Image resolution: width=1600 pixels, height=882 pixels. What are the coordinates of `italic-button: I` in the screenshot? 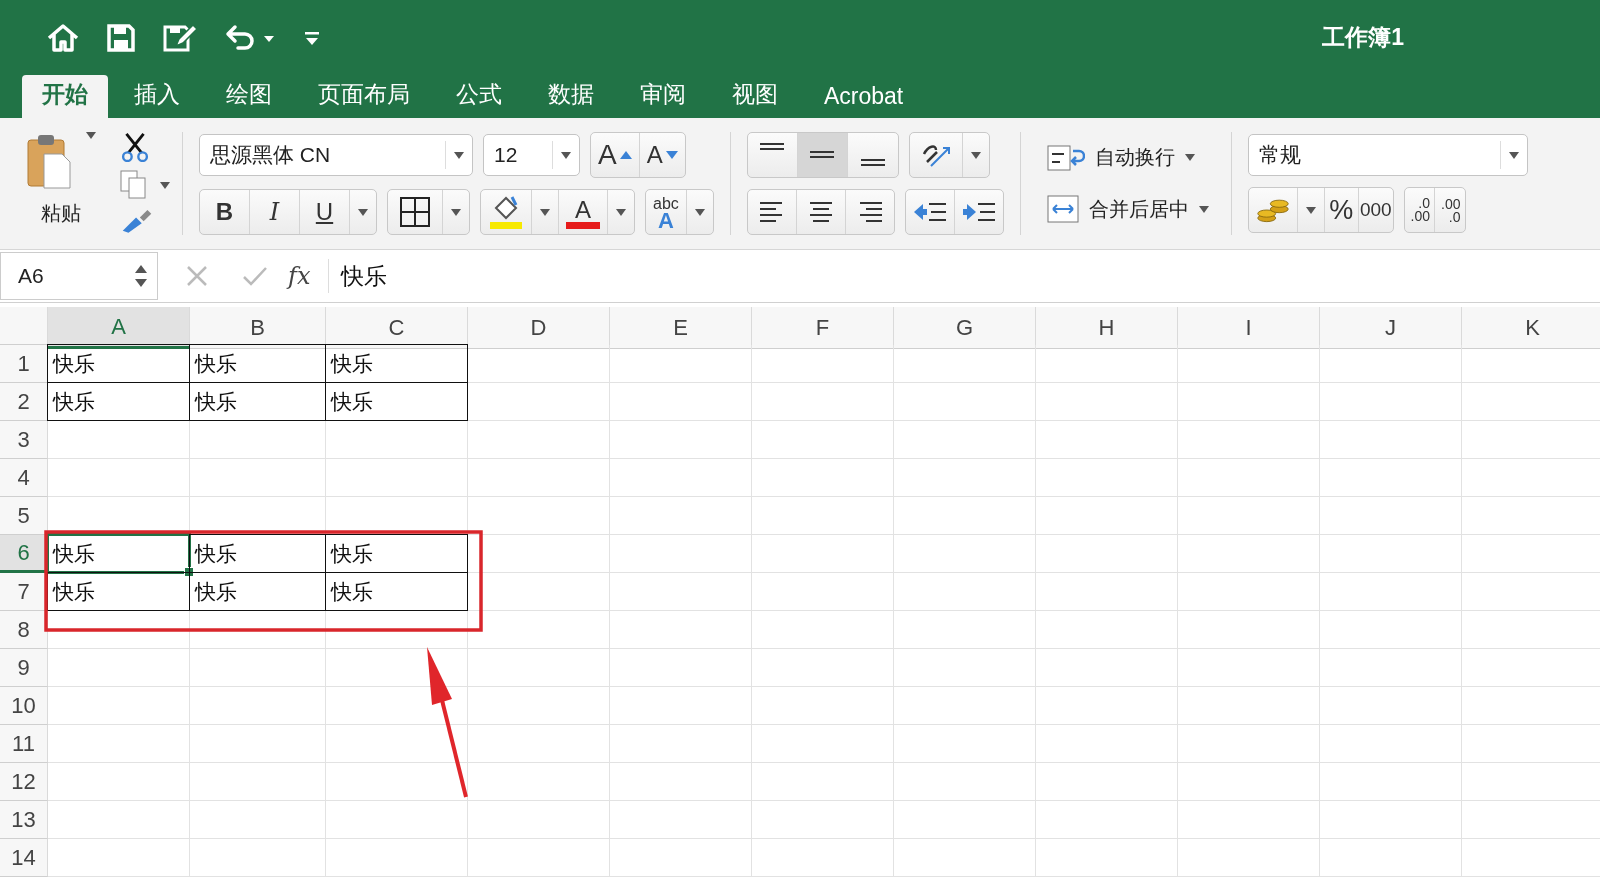 It's located at (275, 212).